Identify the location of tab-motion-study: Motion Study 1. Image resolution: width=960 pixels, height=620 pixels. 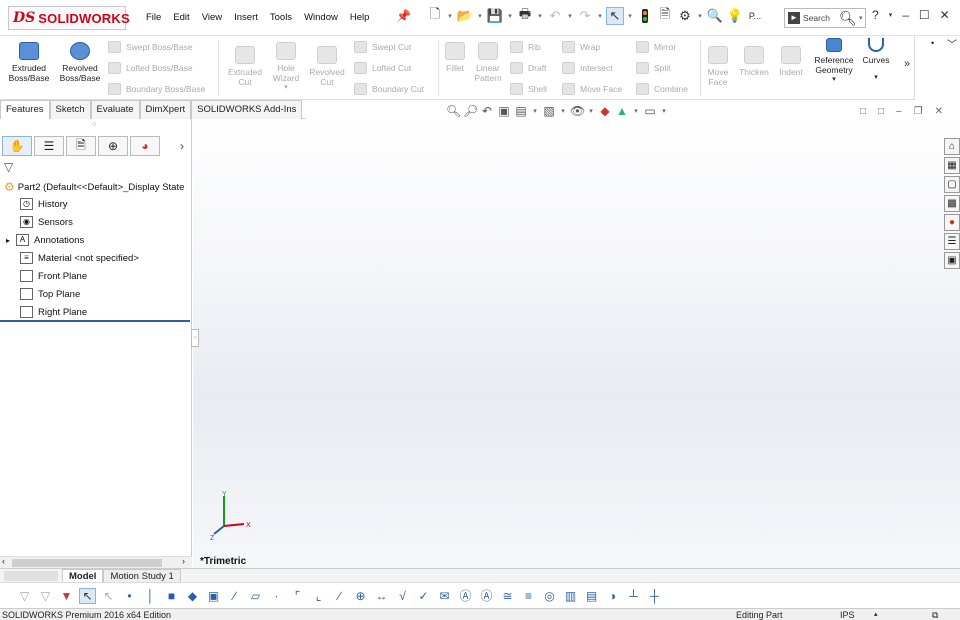
(142, 575).